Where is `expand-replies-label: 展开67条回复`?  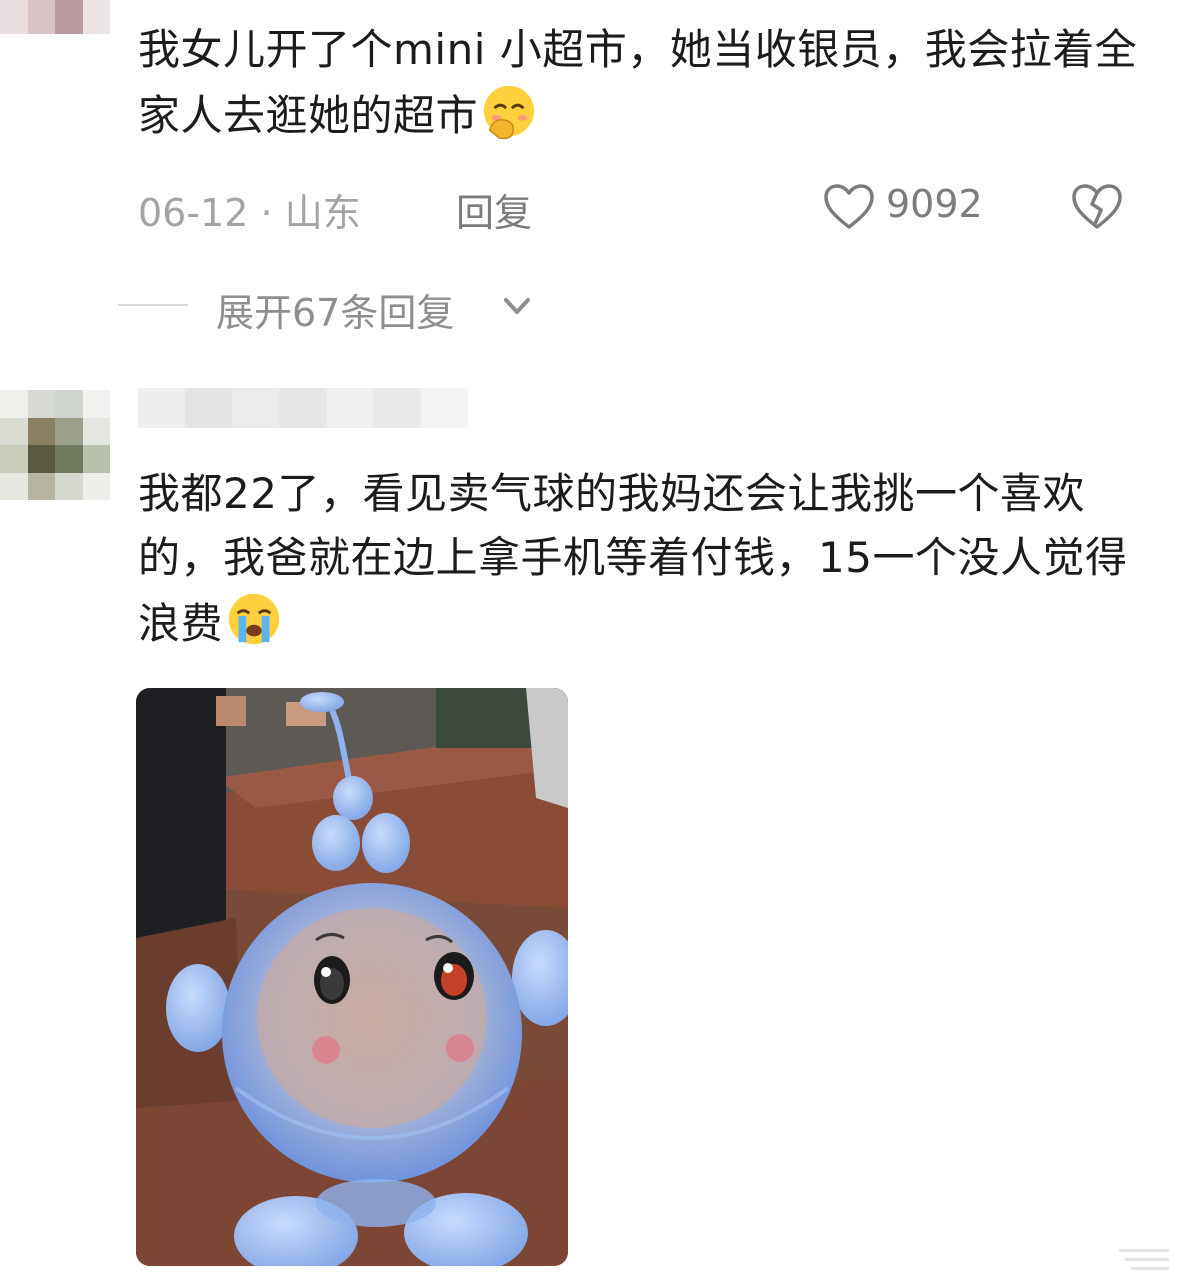 expand-replies-label: 展开67条回复 is located at coordinates (335, 309).